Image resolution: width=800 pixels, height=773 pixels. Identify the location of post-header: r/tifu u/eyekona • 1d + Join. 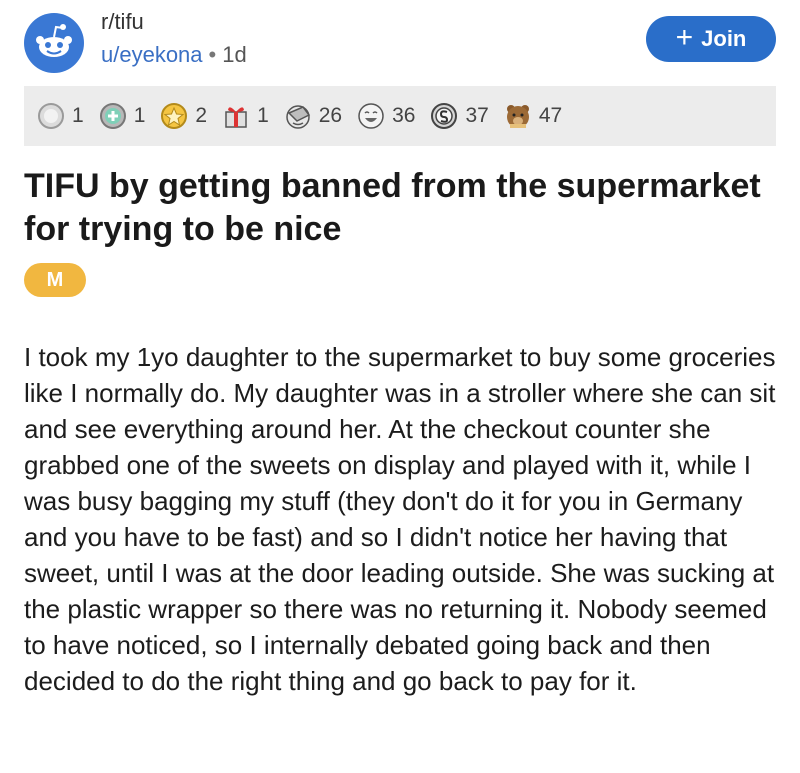
(400, 40).